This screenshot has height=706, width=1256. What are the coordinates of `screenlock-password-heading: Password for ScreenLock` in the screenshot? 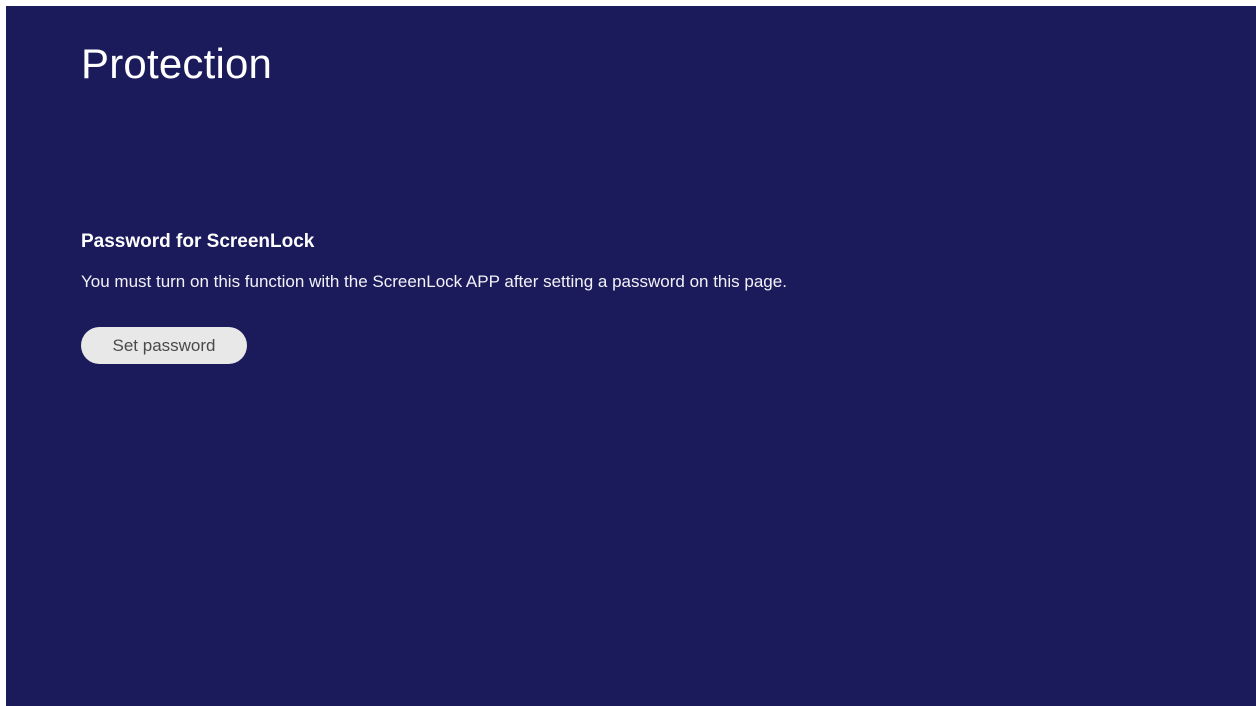 It's located at (198, 241).